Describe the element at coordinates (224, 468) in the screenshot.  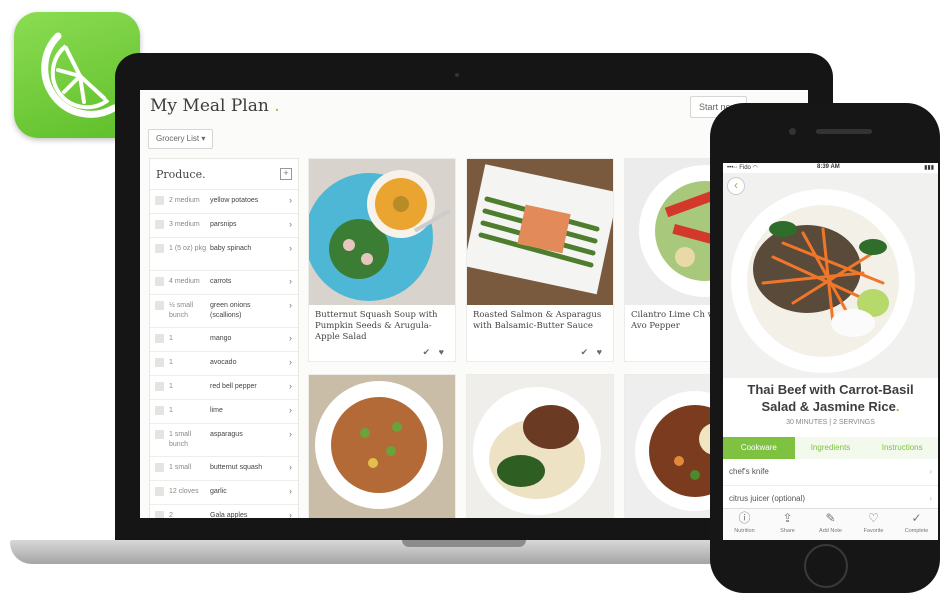
I see `produce-item: 1 small butternut squash ›` at that location.